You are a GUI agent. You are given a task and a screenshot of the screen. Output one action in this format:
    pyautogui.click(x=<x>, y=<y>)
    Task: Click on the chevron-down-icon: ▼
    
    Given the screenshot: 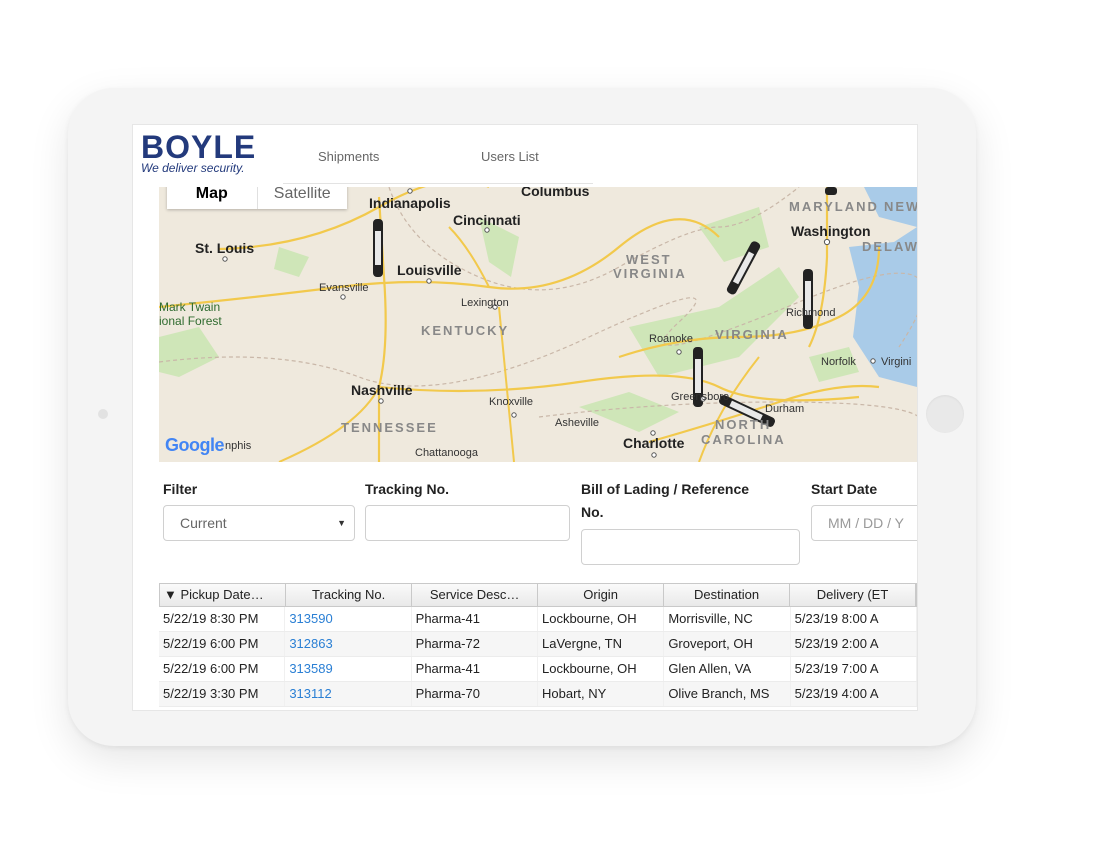 What is the action you would take?
    pyautogui.click(x=341, y=523)
    